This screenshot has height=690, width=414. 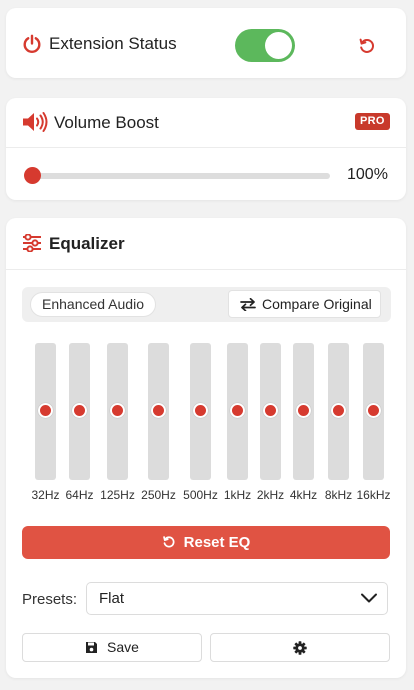 I want to click on eq-mode-bar: Enhanced Audio Compare Original, so click(x=206, y=304).